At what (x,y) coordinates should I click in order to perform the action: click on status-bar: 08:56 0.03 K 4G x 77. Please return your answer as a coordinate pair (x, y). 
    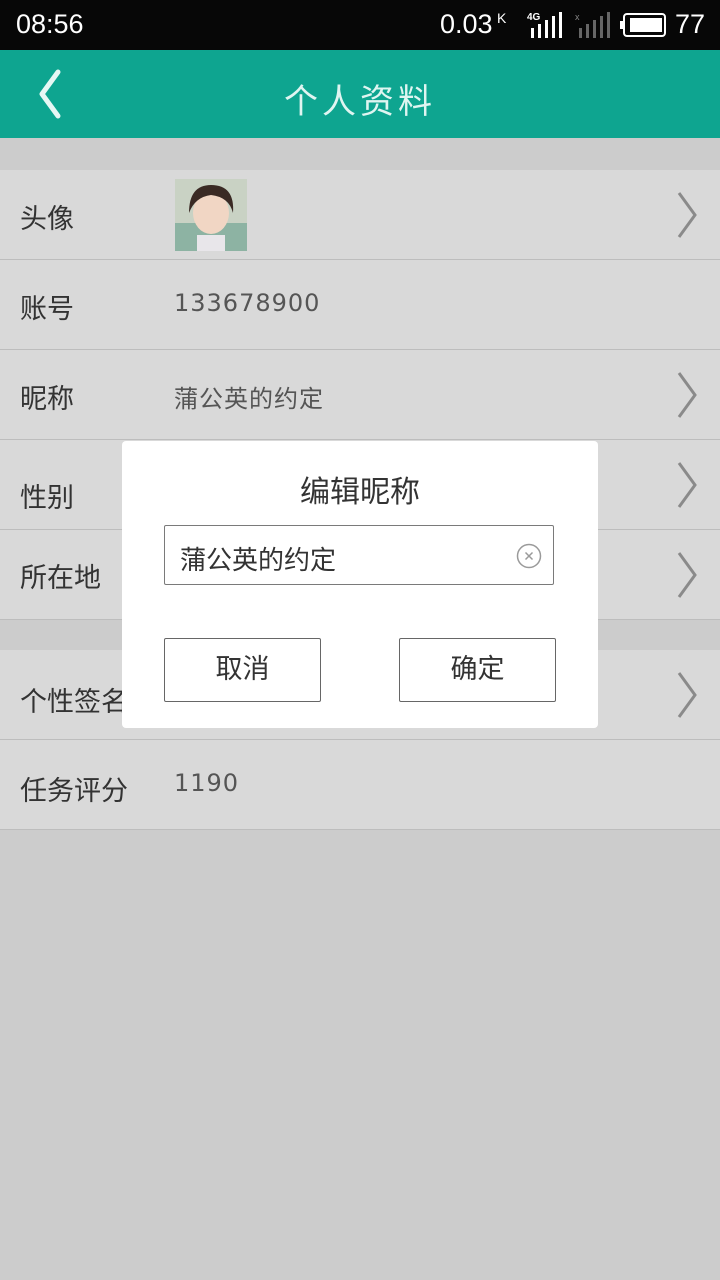
    Looking at the image, I should click on (360, 25).